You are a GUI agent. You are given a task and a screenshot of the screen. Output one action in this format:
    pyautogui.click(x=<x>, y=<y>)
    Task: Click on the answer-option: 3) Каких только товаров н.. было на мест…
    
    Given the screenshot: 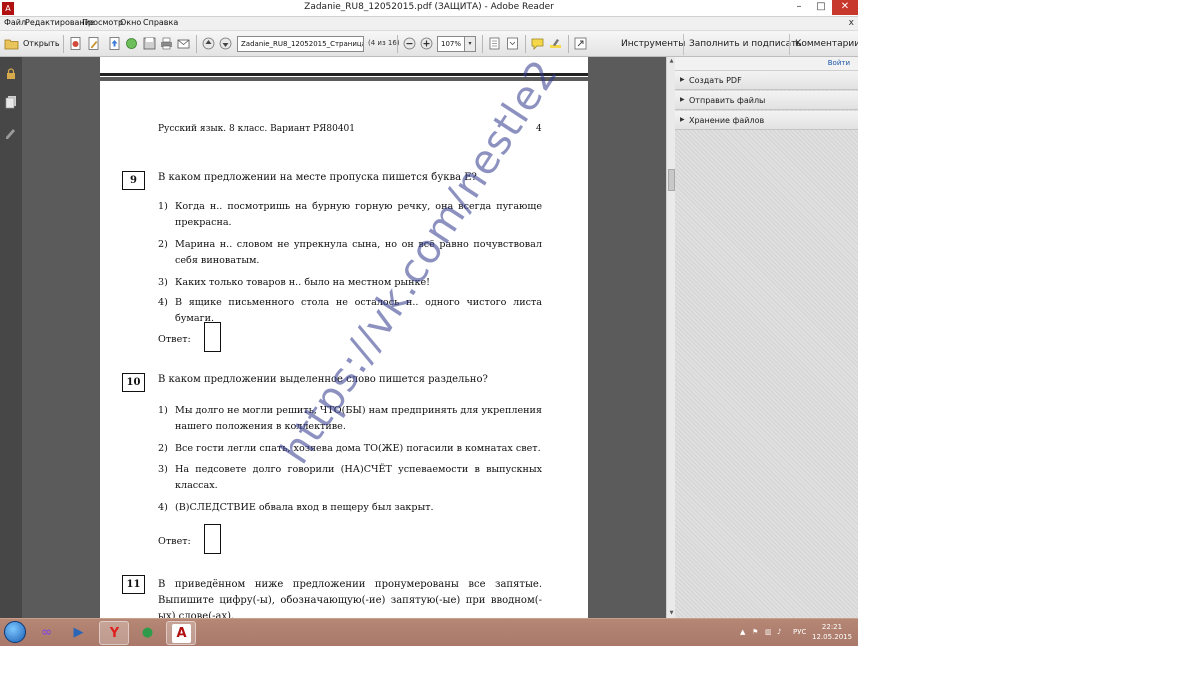 What is the action you would take?
    pyautogui.click(x=350, y=283)
    